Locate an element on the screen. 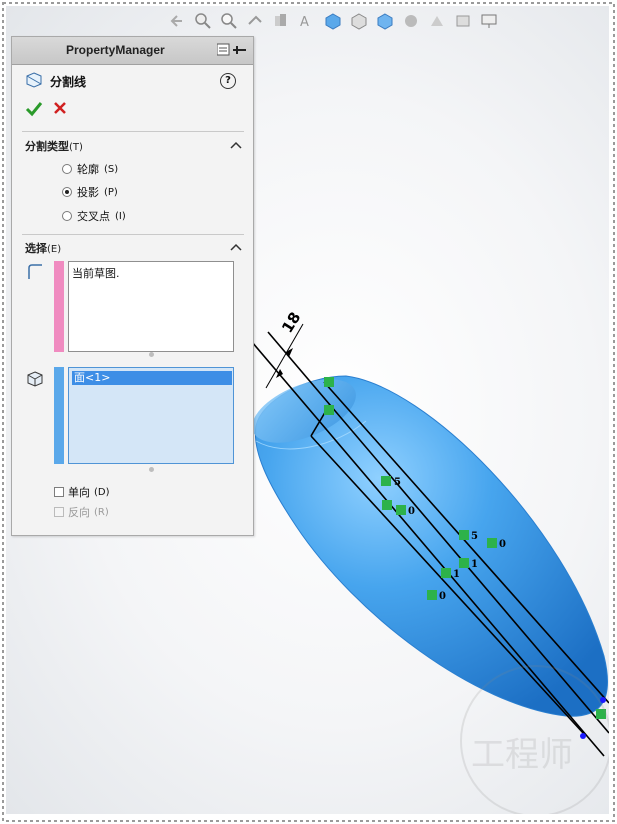  radio-silhouette: 轮廓 (S) is located at coordinates (90, 169).